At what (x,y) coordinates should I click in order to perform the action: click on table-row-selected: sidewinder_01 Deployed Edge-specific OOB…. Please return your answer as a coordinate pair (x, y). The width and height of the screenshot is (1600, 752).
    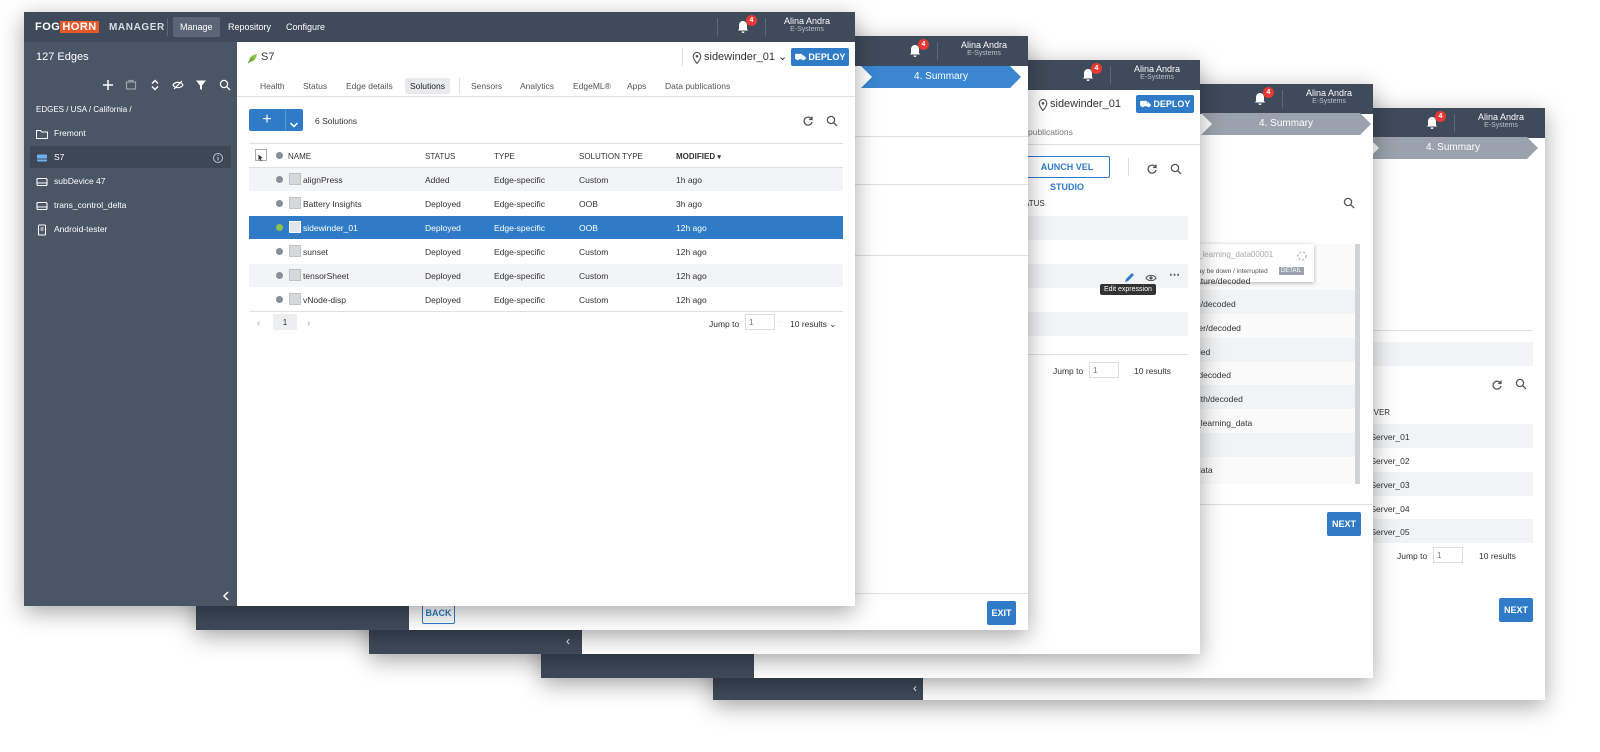
    Looking at the image, I should click on (546, 227).